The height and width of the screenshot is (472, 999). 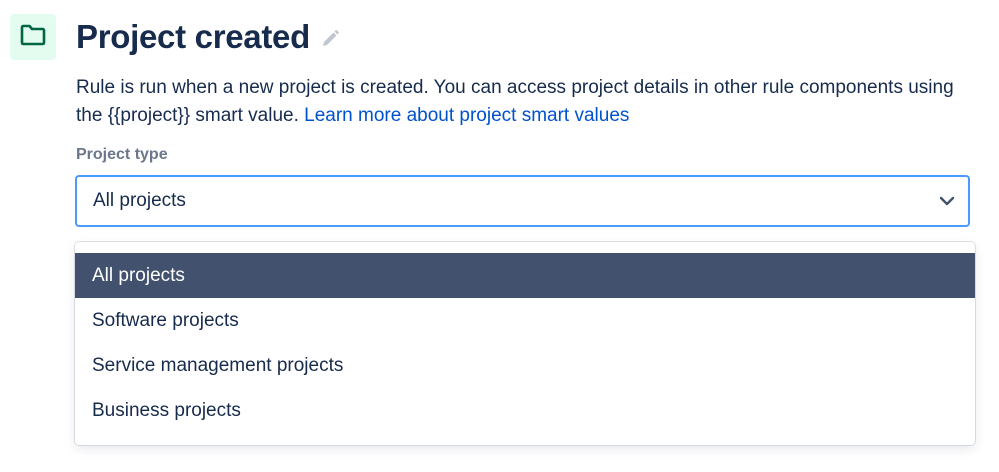 I want to click on option-all-projects: All projects, so click(x=525, y=275).